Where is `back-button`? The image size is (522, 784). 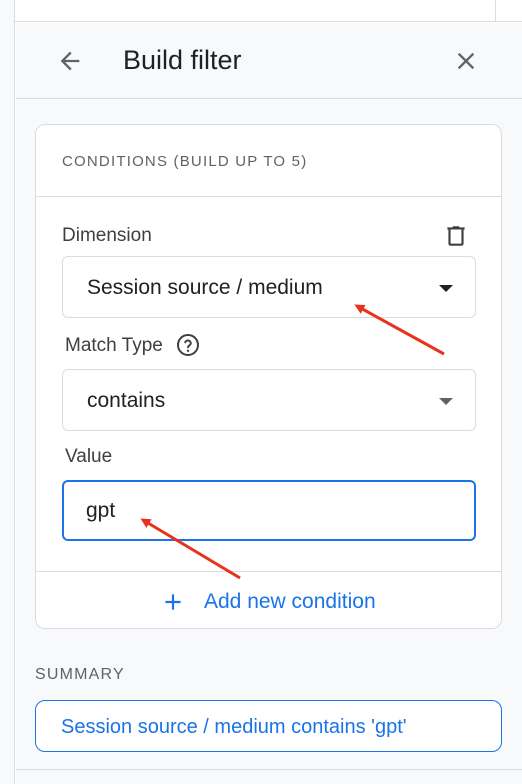 back-button is located at coordinates (70, 61).